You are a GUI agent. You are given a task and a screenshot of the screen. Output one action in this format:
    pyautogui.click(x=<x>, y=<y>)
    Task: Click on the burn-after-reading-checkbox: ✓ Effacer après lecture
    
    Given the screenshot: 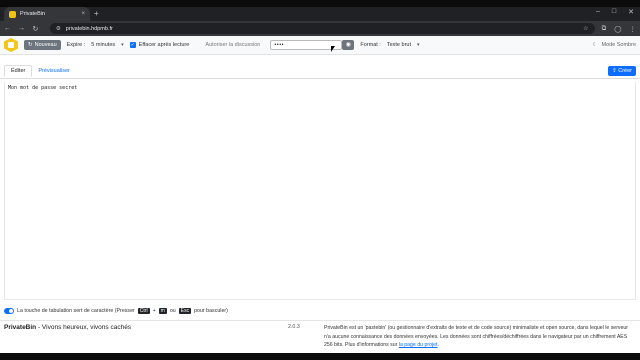 What is the action you would take?
    pyautogui.click(x=159, y=45)
    